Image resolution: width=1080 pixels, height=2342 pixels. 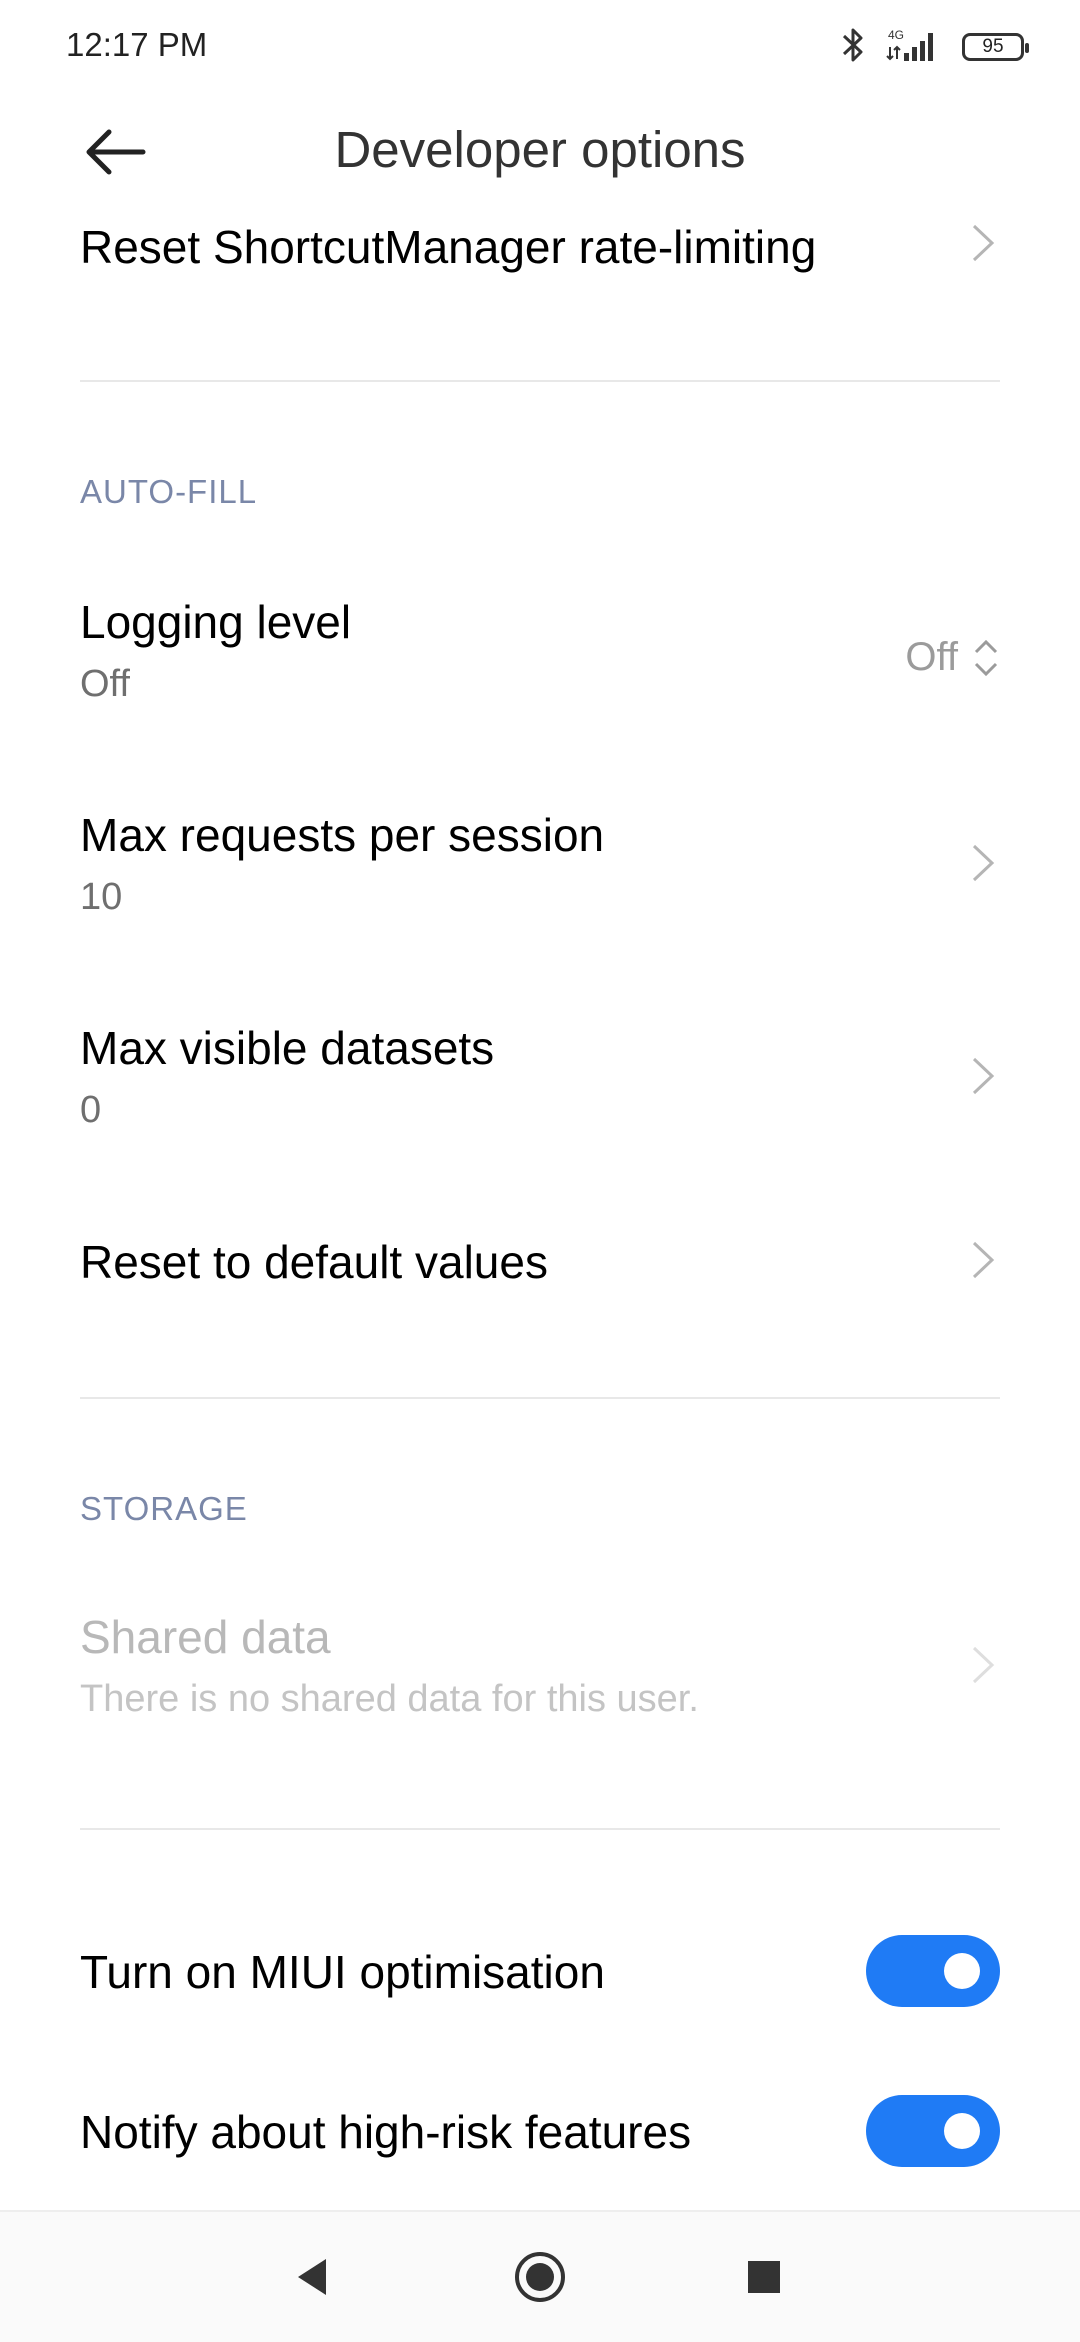 I want to click on network-type-label: 4G, so click(x=896, y=35).